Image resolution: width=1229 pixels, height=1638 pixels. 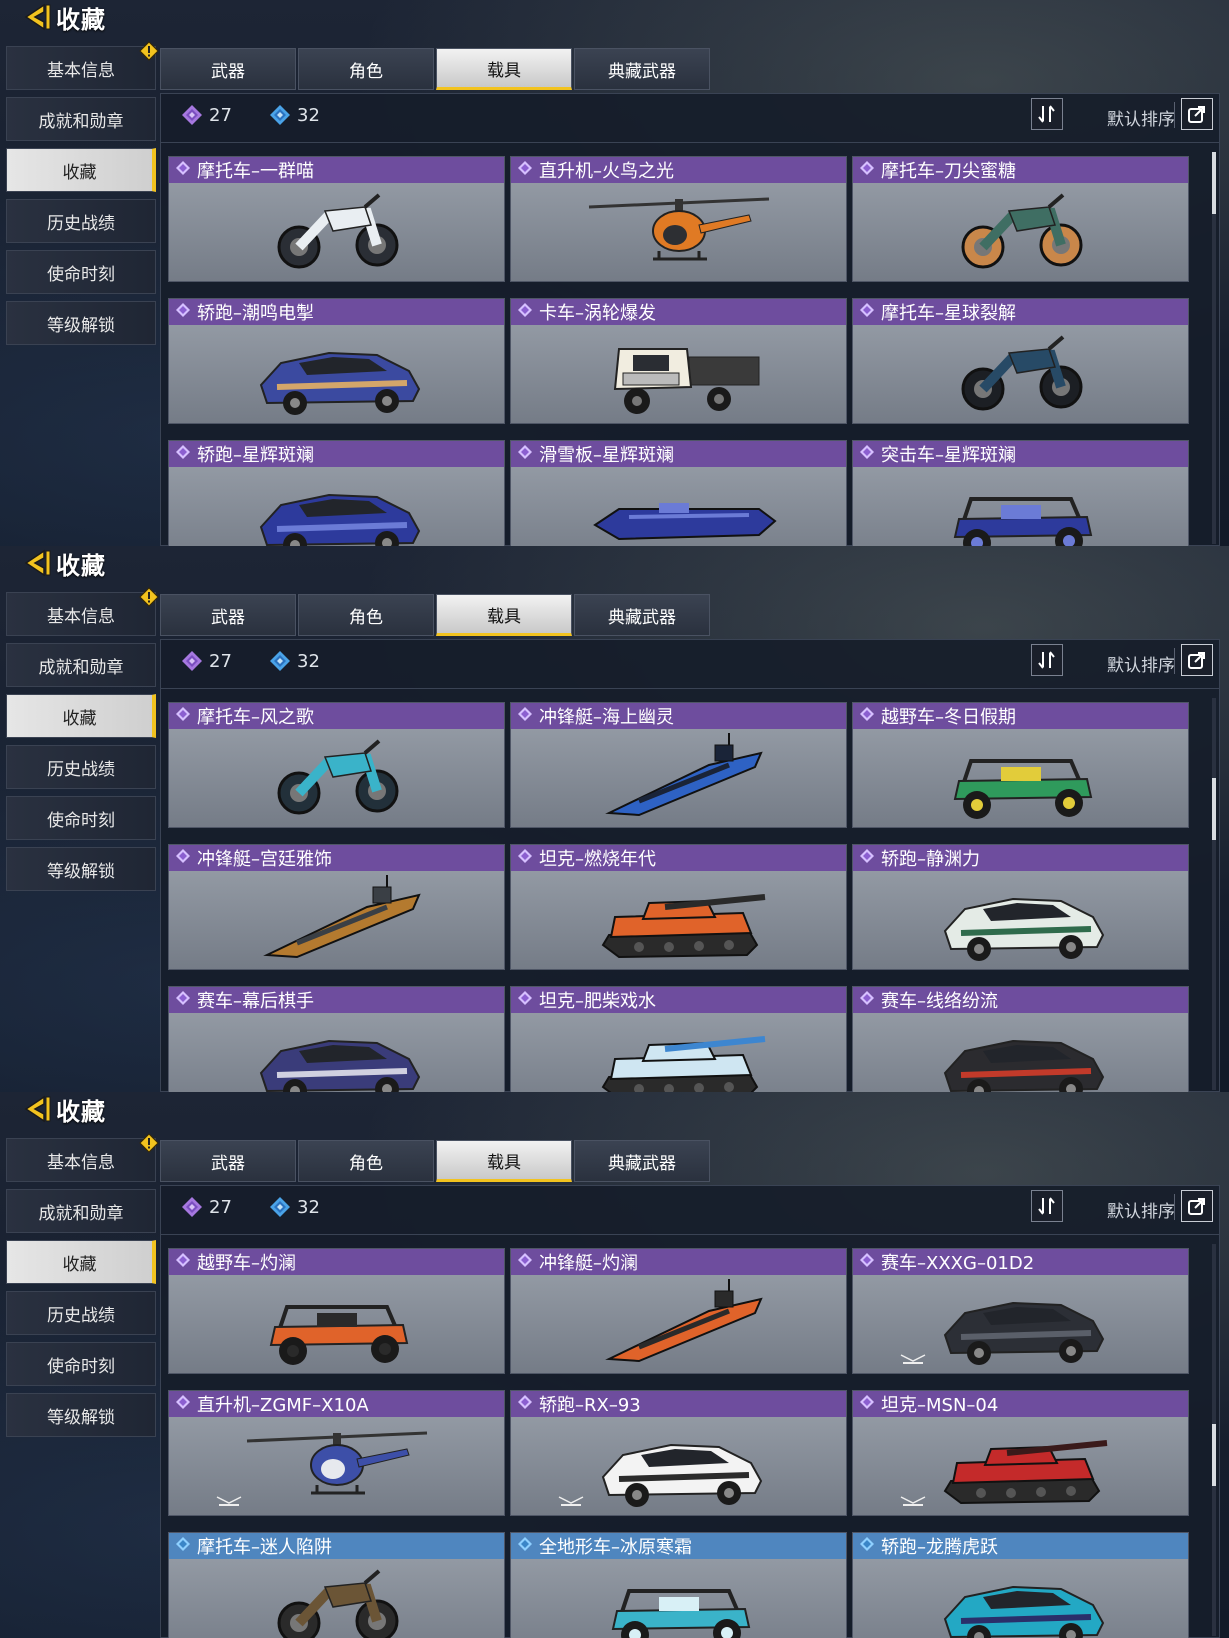 What do you see at coordinates (1020, 454) in the screenshot?
I see `vehicle-card-title: 突击车–星辉斑斓` at bounding box center [1020, 454].